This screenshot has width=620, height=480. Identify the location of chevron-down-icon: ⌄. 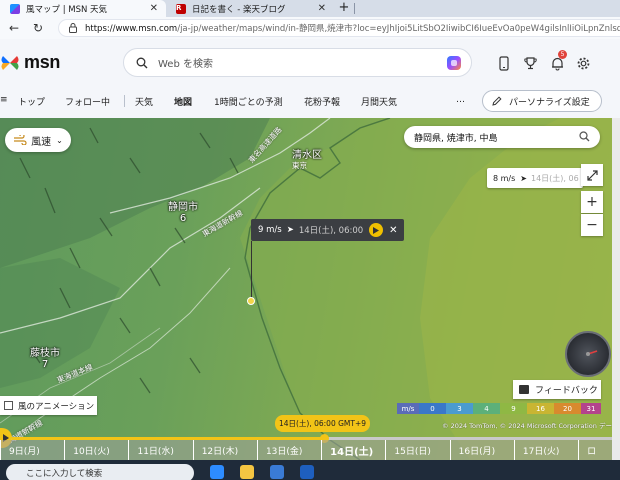
(59, 140).